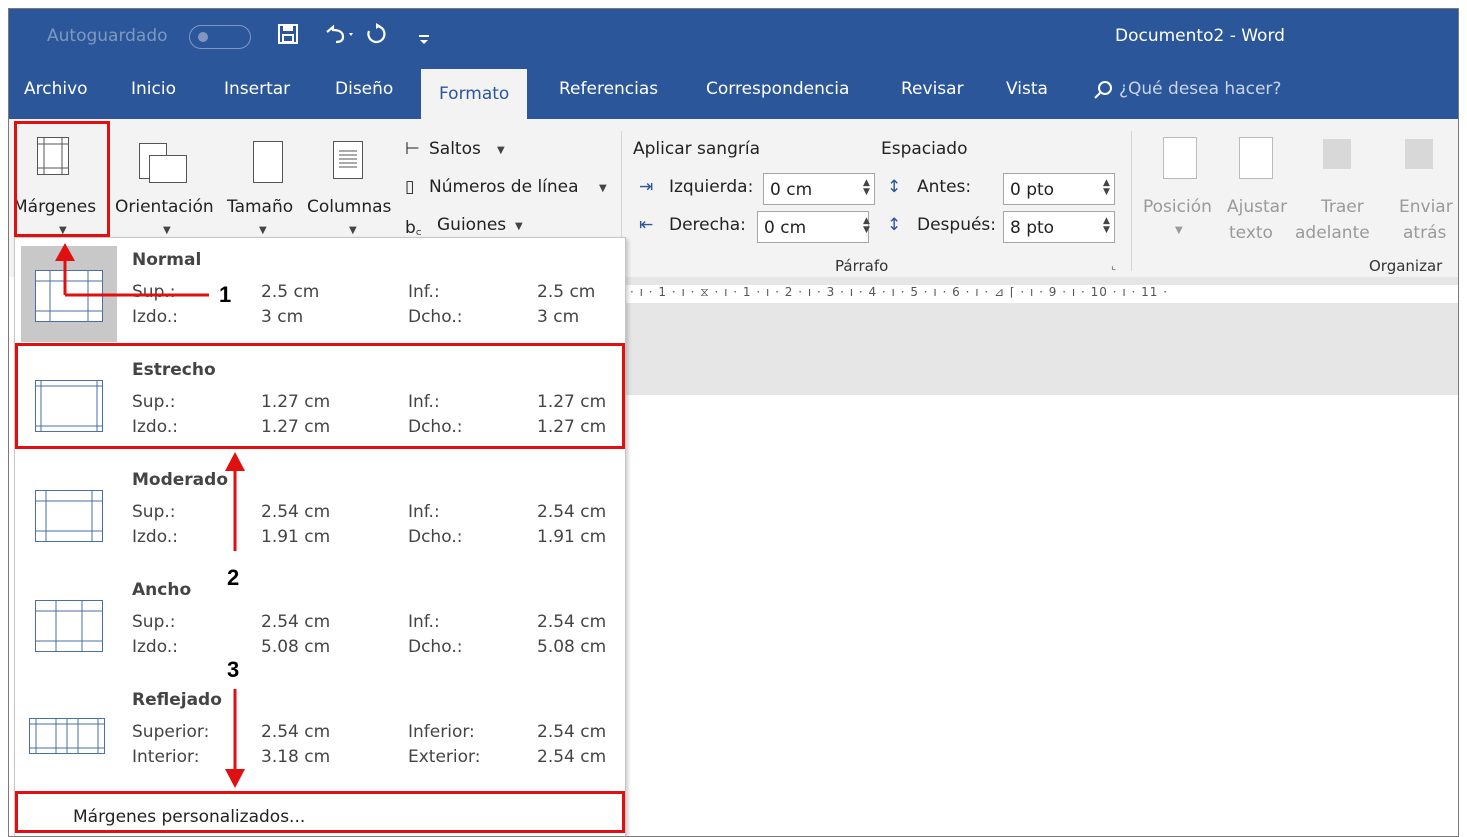 This screenshot has width=1467, height=837. I want to click on callout-number-2: 2, so click(233, 577).